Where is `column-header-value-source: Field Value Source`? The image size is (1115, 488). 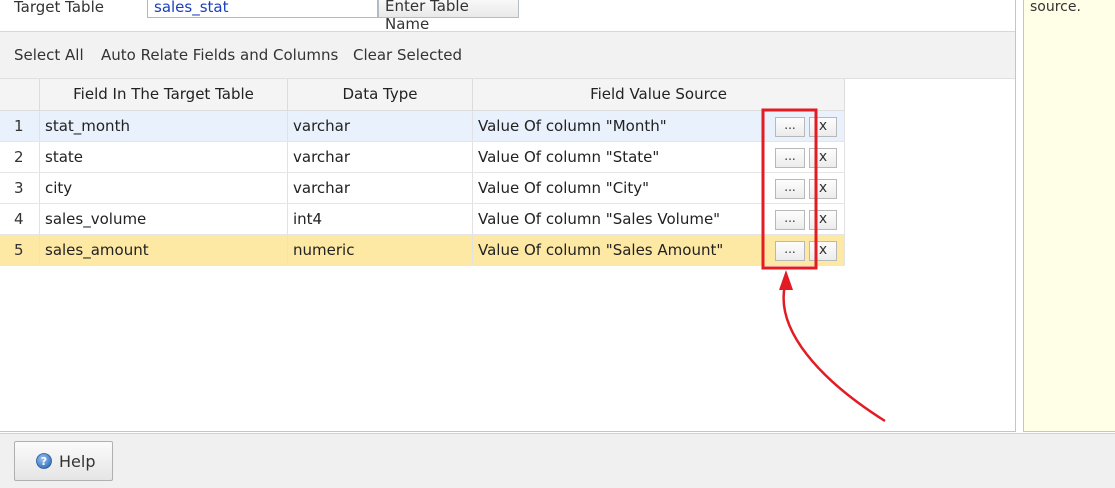 column-header-value-source: Field Value Source is located at coordinates (659, 94).